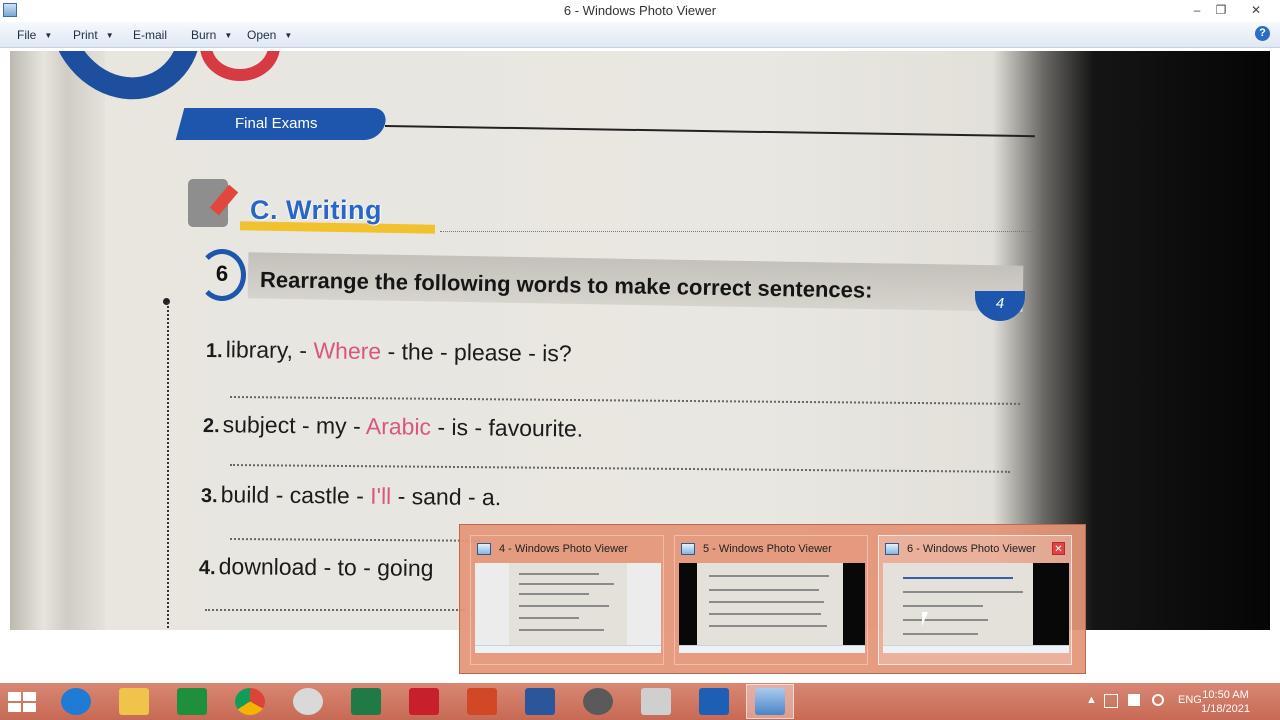  I want to click on header-rule, so click(709, 131).